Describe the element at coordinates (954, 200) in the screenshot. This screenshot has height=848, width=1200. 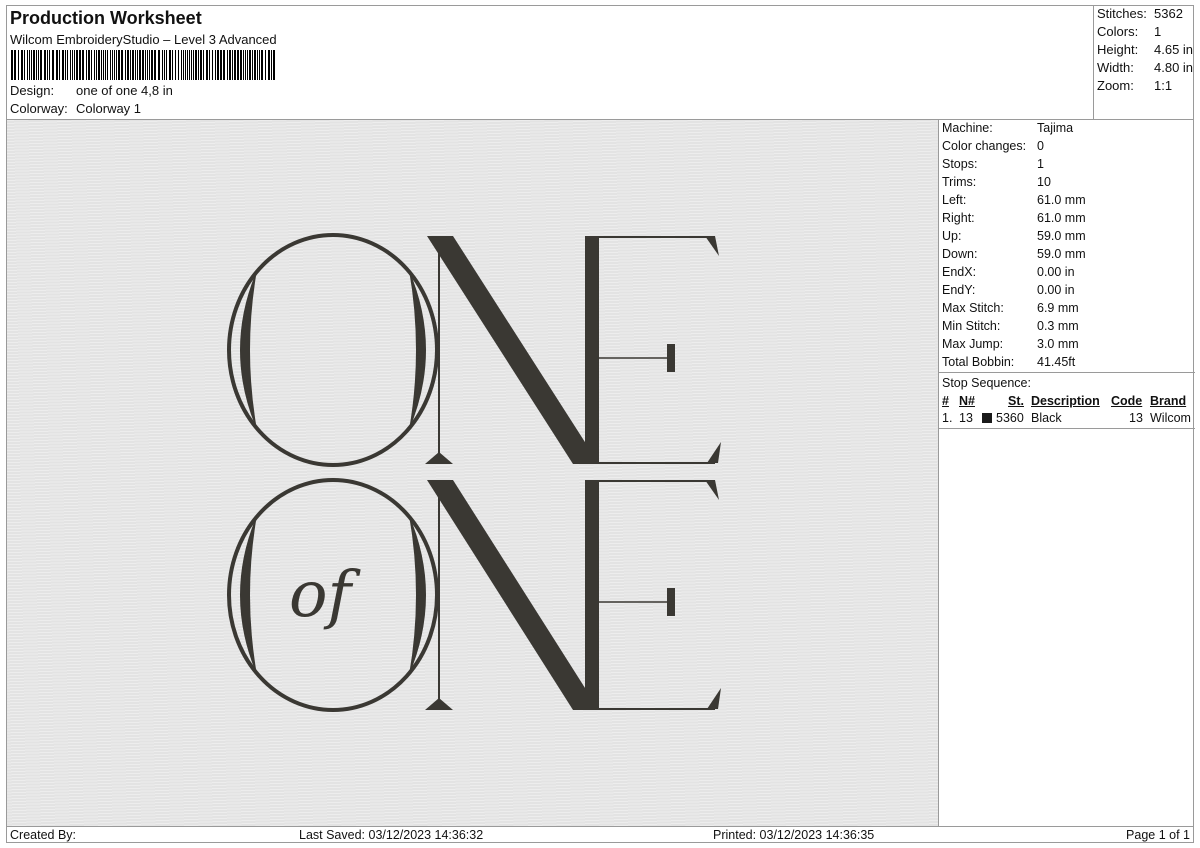
I see `info-label: Left:` at that location.